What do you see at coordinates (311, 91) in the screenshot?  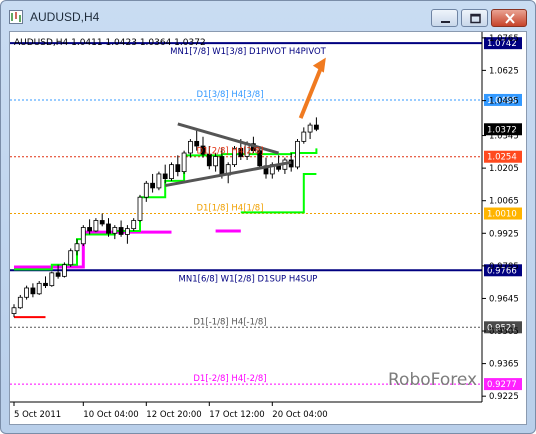 I see `forecast-arrow` at bounding box center [311, 91].